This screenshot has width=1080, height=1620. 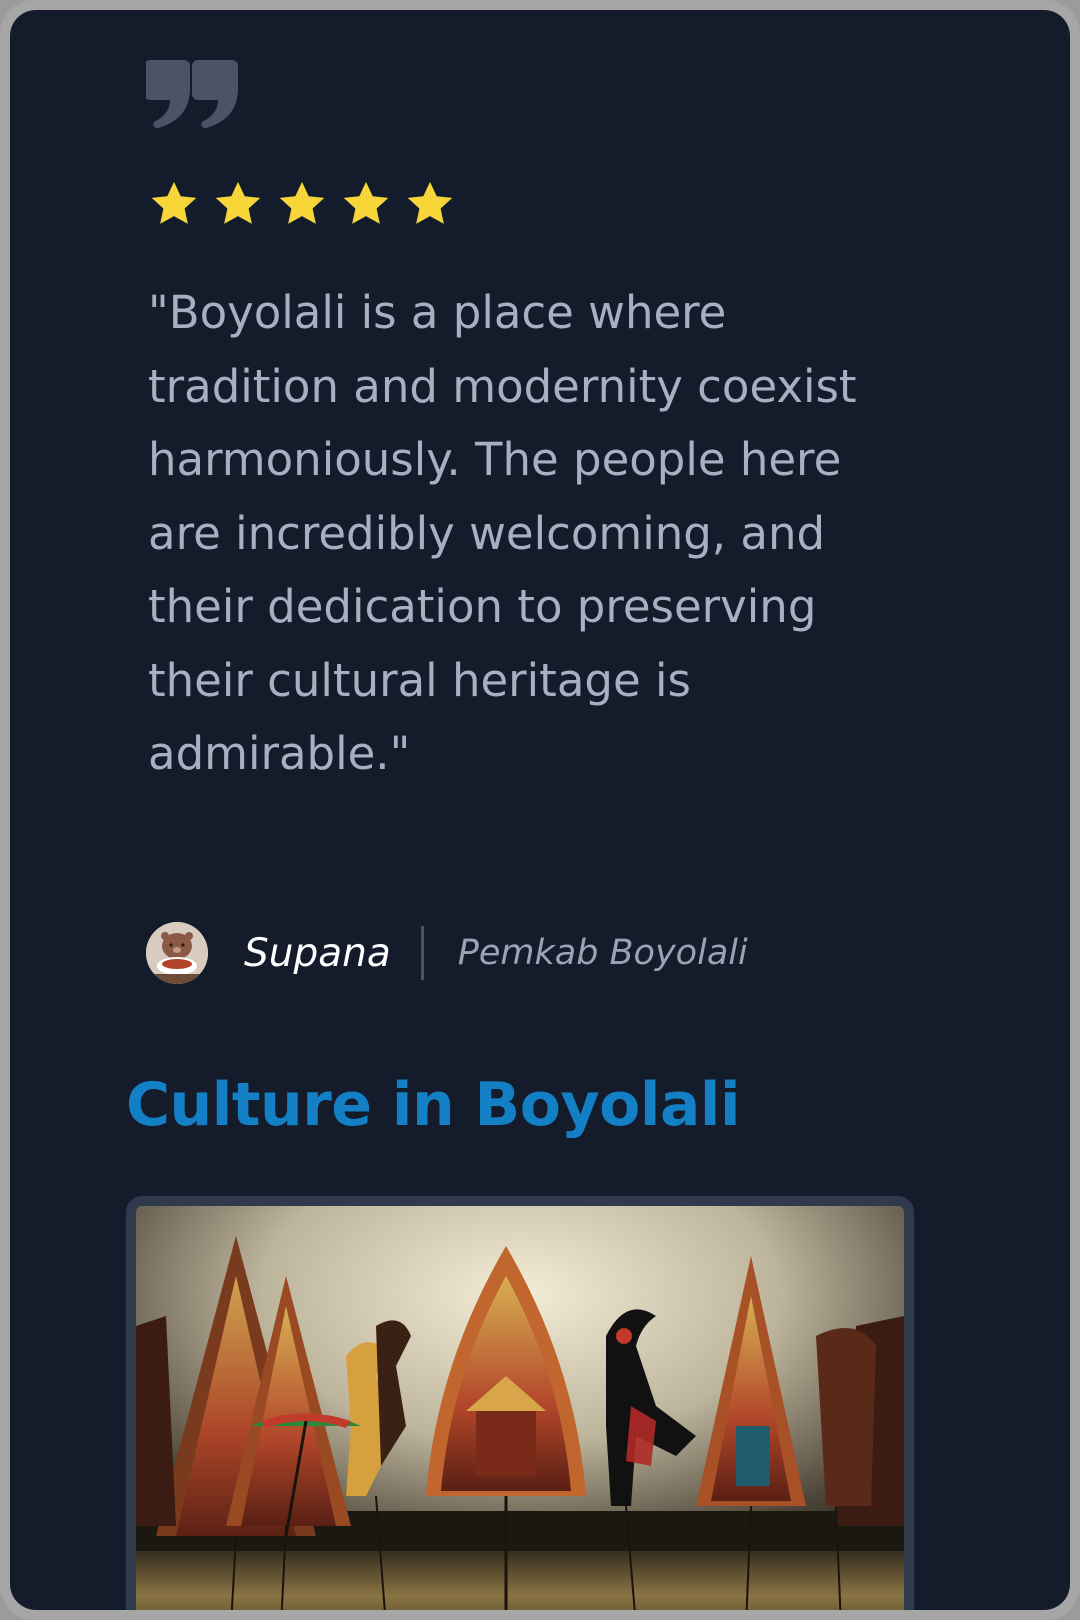 I want to click on author-organization: Pemkab Boyolali, so click(x=602, y=953).